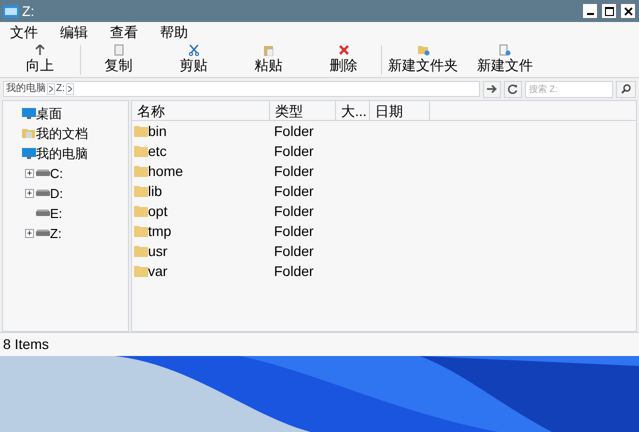  What do you see at coordinates (569, 89) in the screenshot?
I see `search-field: 搜索 Z:` at bounding box center [569, 89].